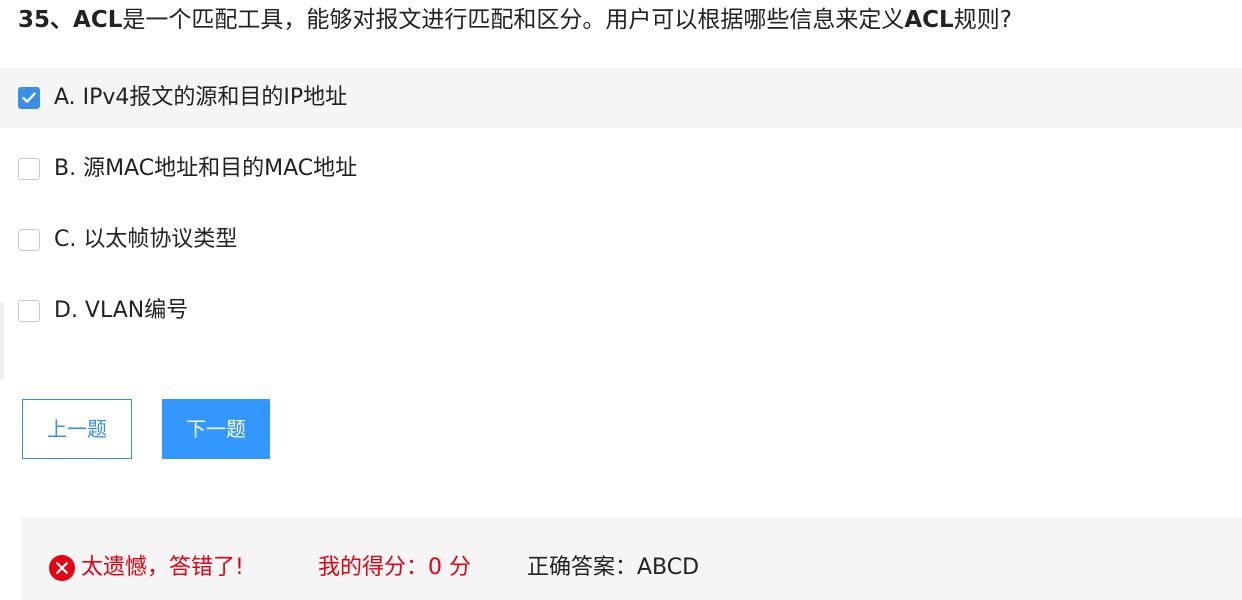 The width and height of the screenshot is (1242, 600). Describe the element at coordinates (201, 97) in the screenshot. I see `option-a-label: A. IPv4报文的源和目的IP地址` at that location.